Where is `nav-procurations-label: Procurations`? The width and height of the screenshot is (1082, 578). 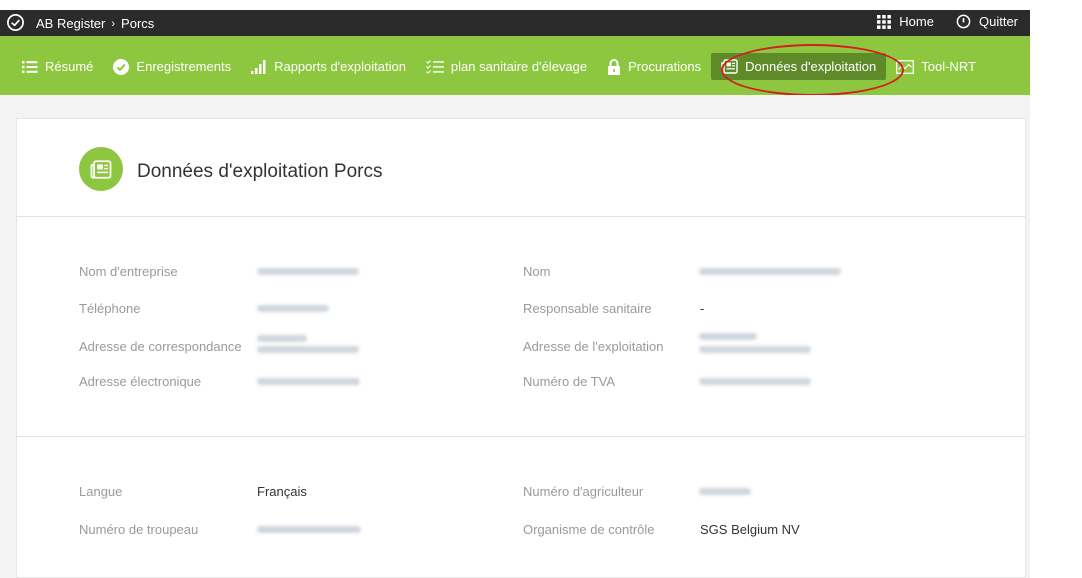
nav-procurations-label: Procurations is located at coordinates (665, 66).